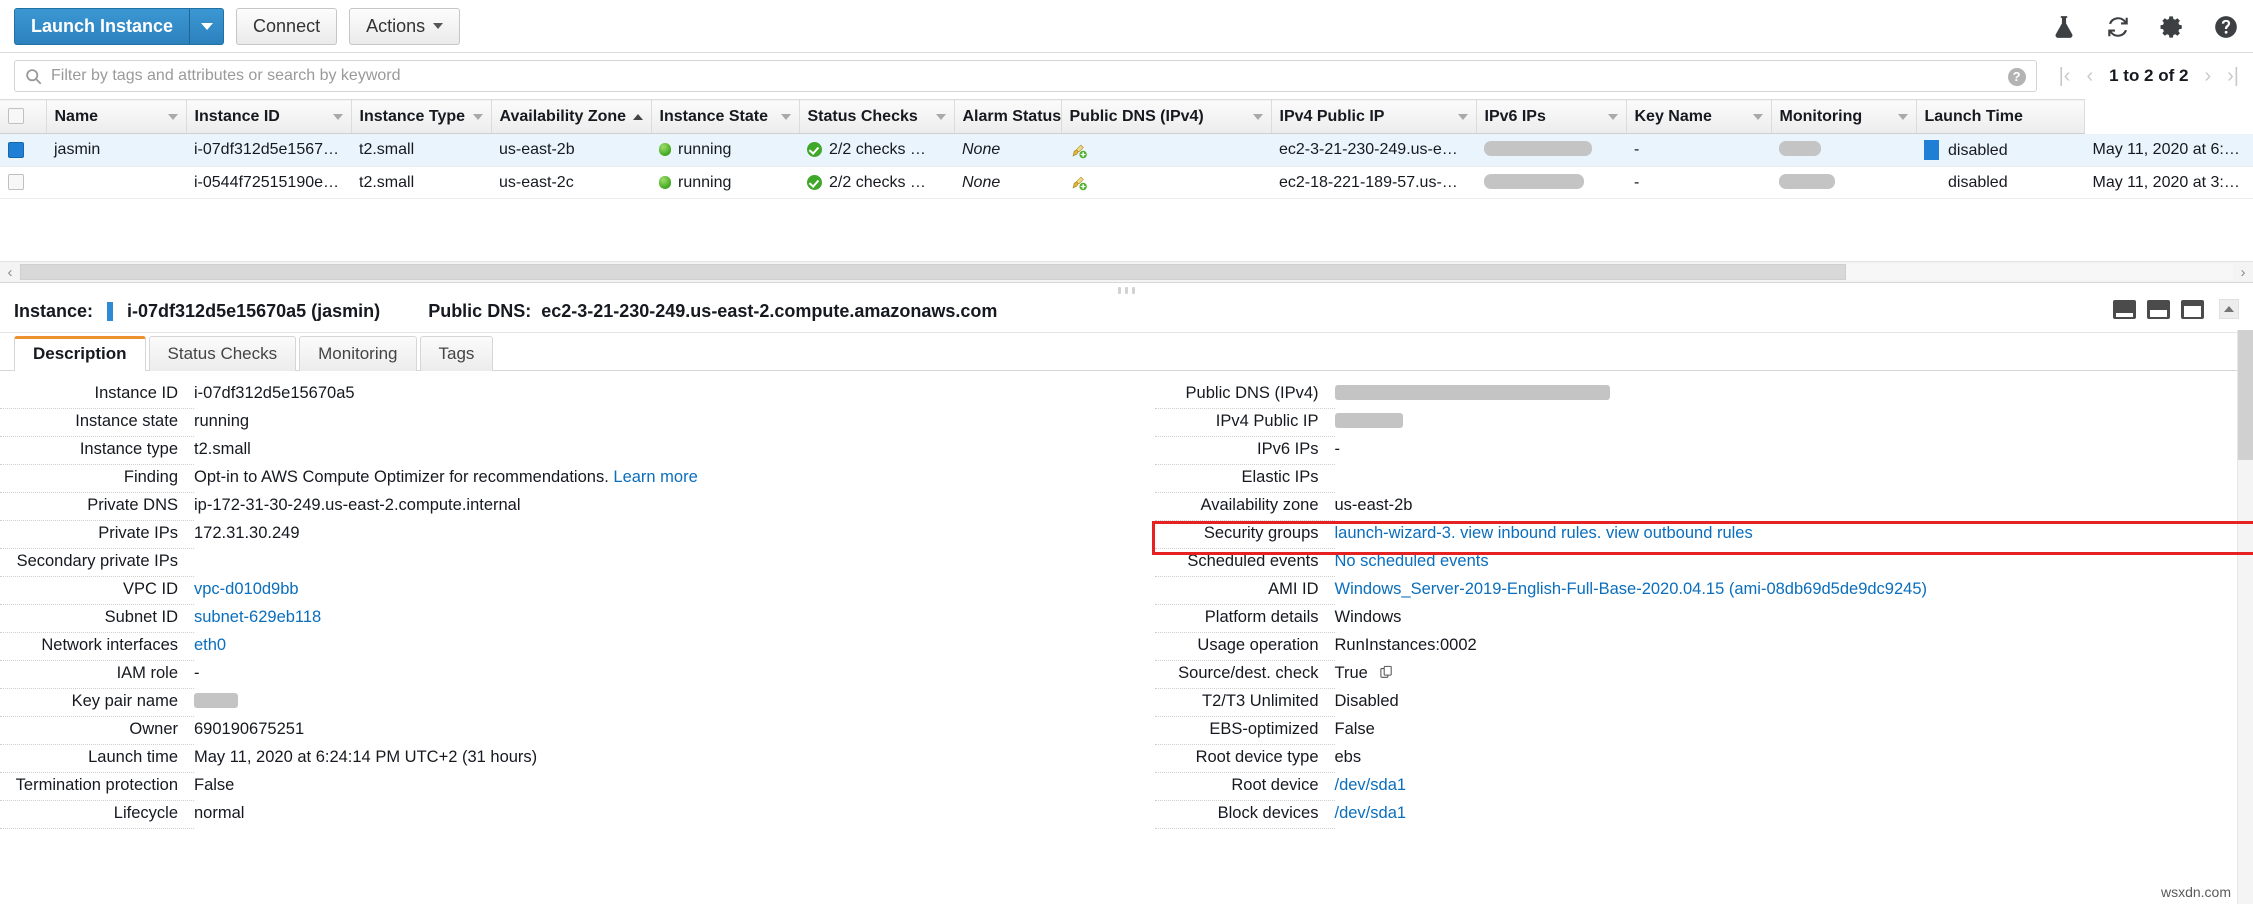 The width and height of the screenshot is (2253, 904). I want to click on scrollbar-track, so click(1126, 272).